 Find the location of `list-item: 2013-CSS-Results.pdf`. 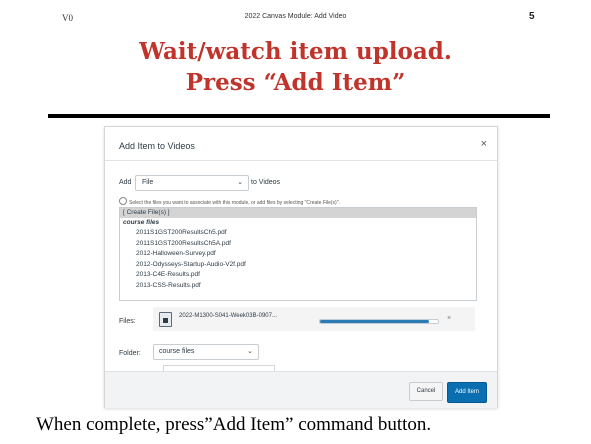

list-item: 2013-CSS-Results.pdf is located at coordinates (298, 286).